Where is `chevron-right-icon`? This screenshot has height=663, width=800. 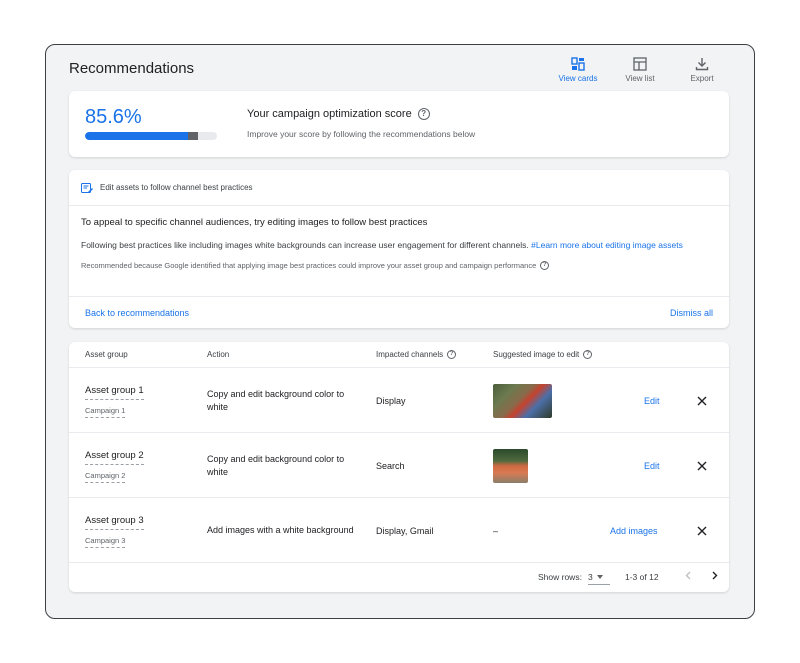
chevron-right-icon is located at coordinates (715, 575).